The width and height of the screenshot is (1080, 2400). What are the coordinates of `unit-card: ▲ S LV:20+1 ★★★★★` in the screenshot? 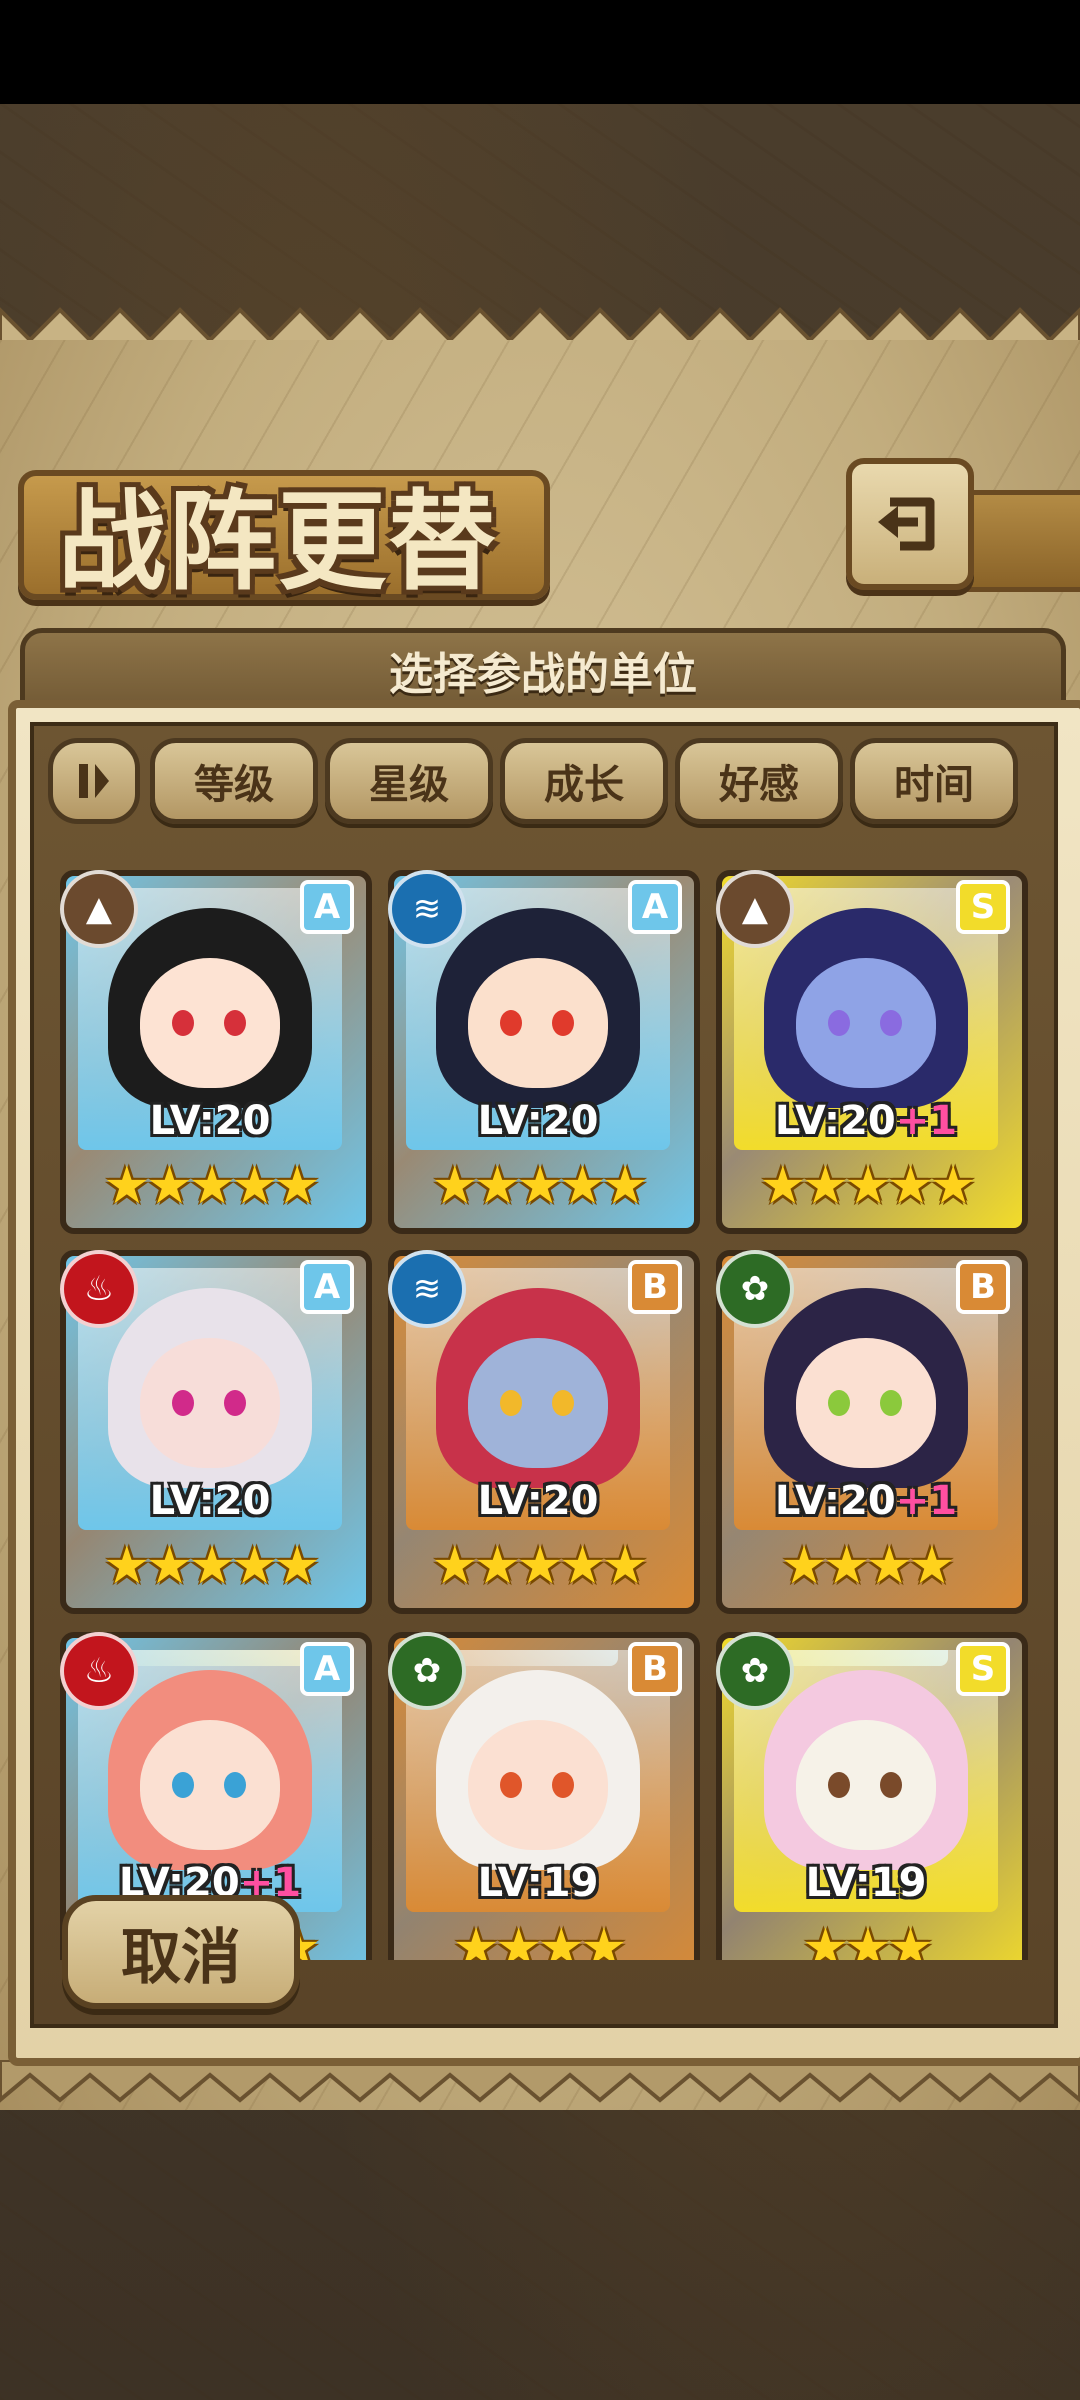 It's located at (872, 1052).